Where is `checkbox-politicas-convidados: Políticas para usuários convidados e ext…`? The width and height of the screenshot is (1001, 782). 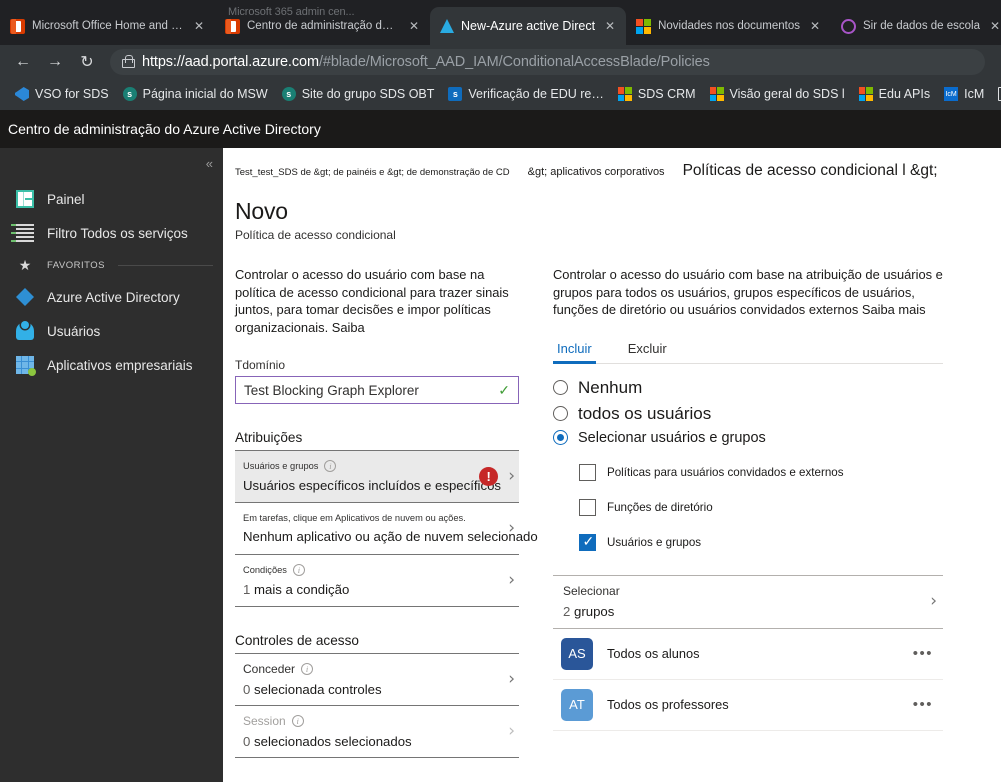 checkbox-politicas-convidados: Políticas para usuários convidados e ext… is located at coordinates (748, 472).